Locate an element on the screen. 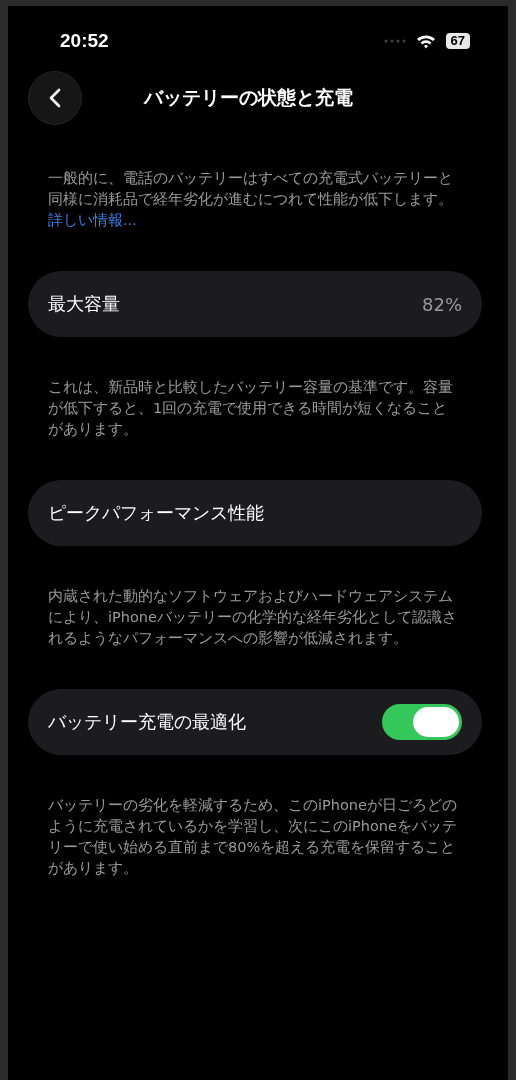  battery-indicator: 67 is located at coordinates (457, 41).